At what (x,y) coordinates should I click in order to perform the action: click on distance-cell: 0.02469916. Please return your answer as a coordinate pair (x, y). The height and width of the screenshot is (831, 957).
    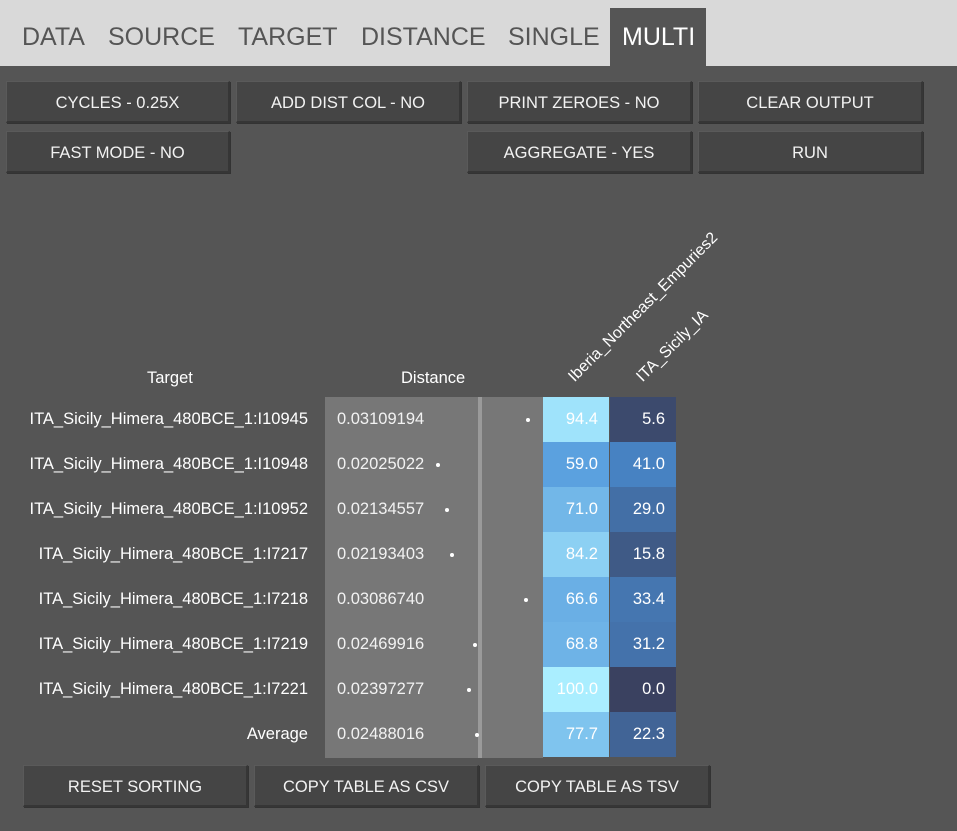
    Looking at the image, I should click on (381, 644).